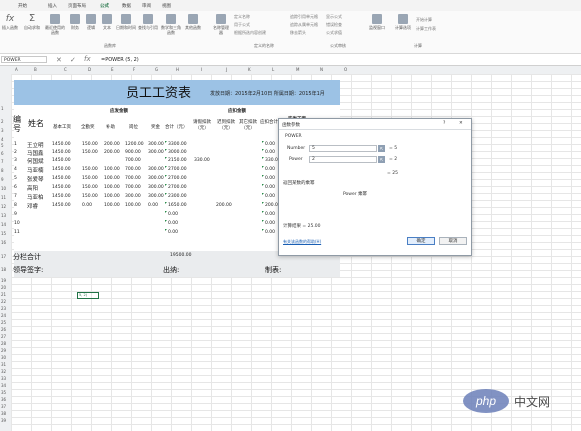  Describe the element at coordinates (273, 69) in the screenshot. I see `column-header: L` at that location.